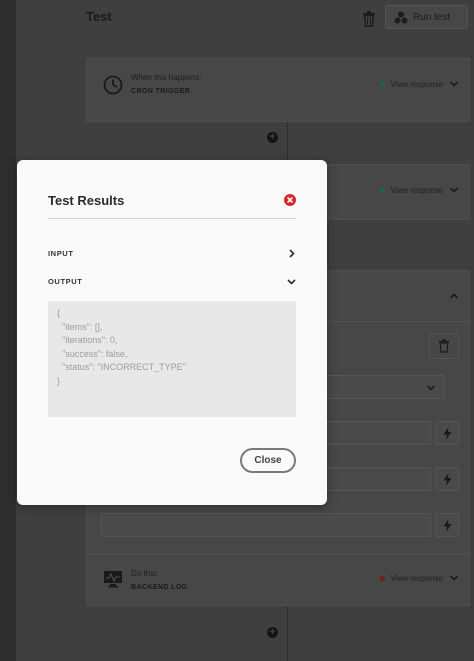 The height and width of the screenshot is (661, 474). I want to click on chevron-right-icon, so click(292, 253).